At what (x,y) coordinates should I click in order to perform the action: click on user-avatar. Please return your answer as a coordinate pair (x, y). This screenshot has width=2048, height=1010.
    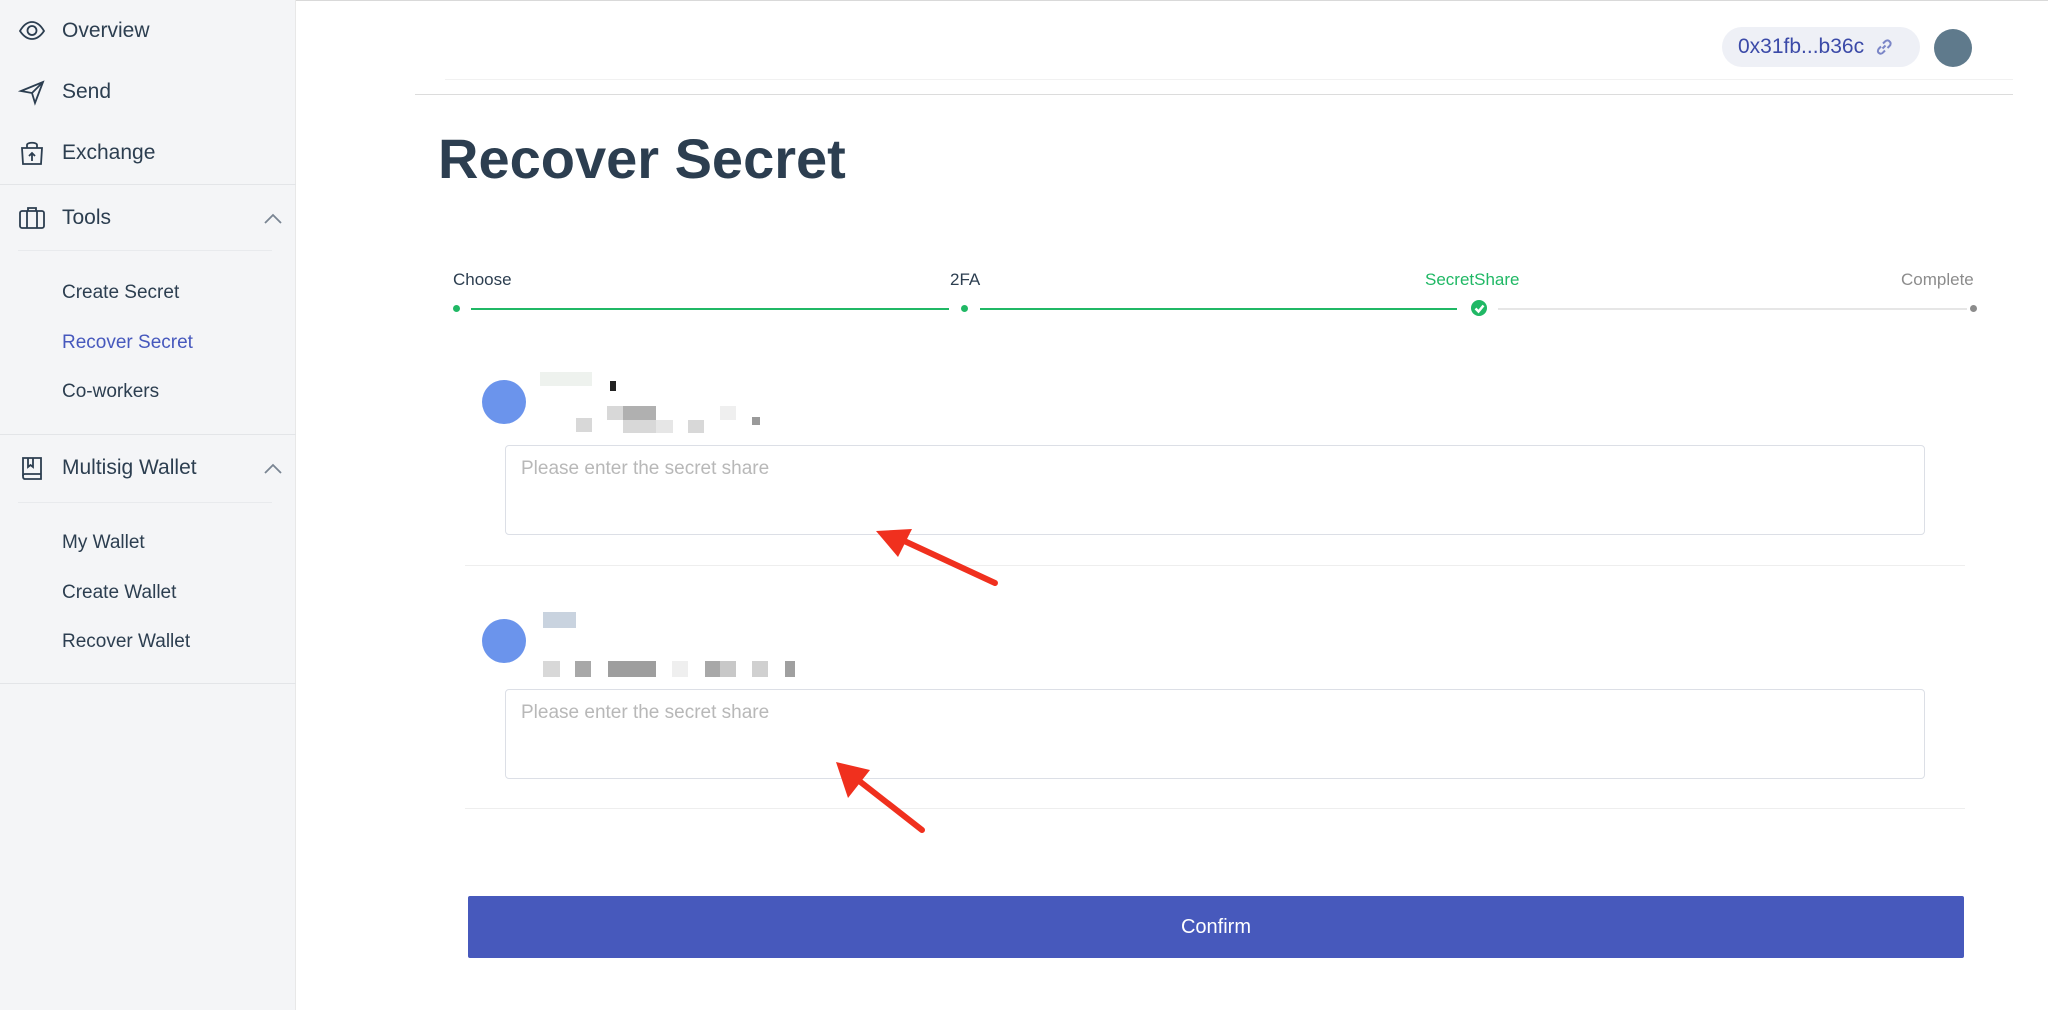
    Looking at the image, I should click on (1953, 48).